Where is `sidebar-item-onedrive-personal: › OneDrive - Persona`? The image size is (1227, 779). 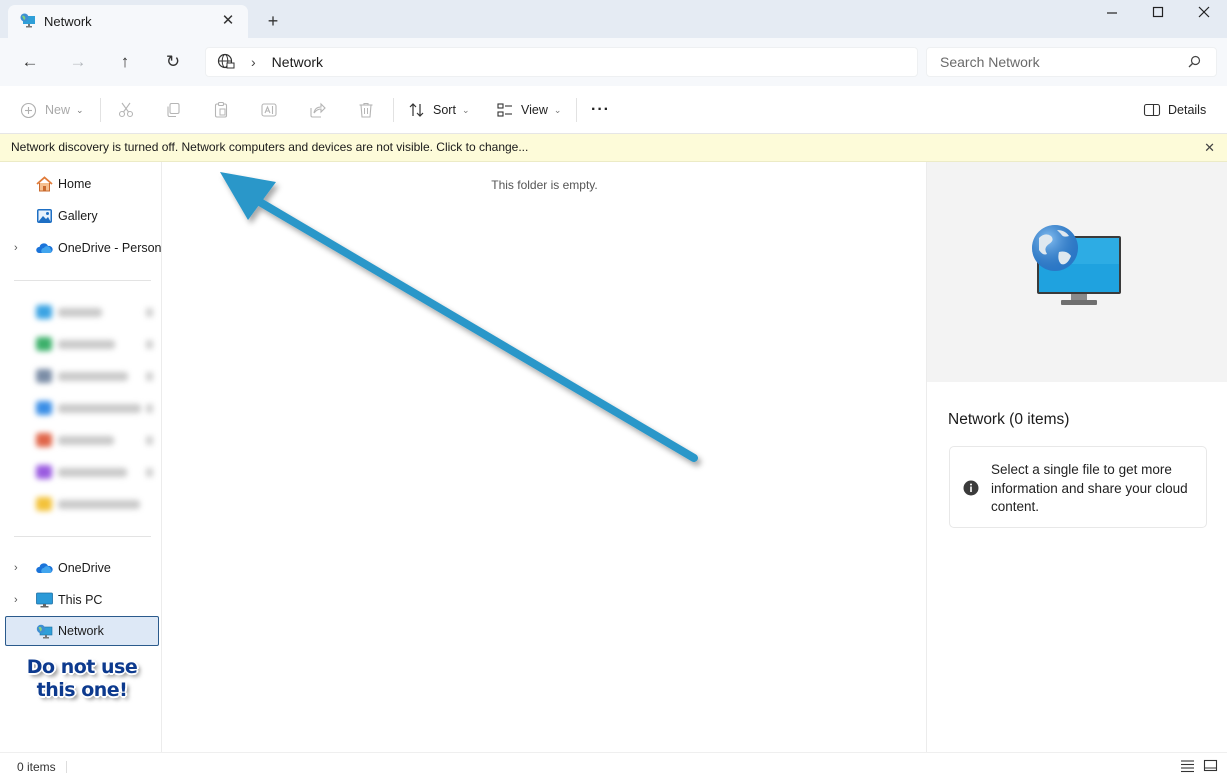
sidebar-item-onedrive-personal: › OneDrive - Persona is located at coordinates (80, 248).